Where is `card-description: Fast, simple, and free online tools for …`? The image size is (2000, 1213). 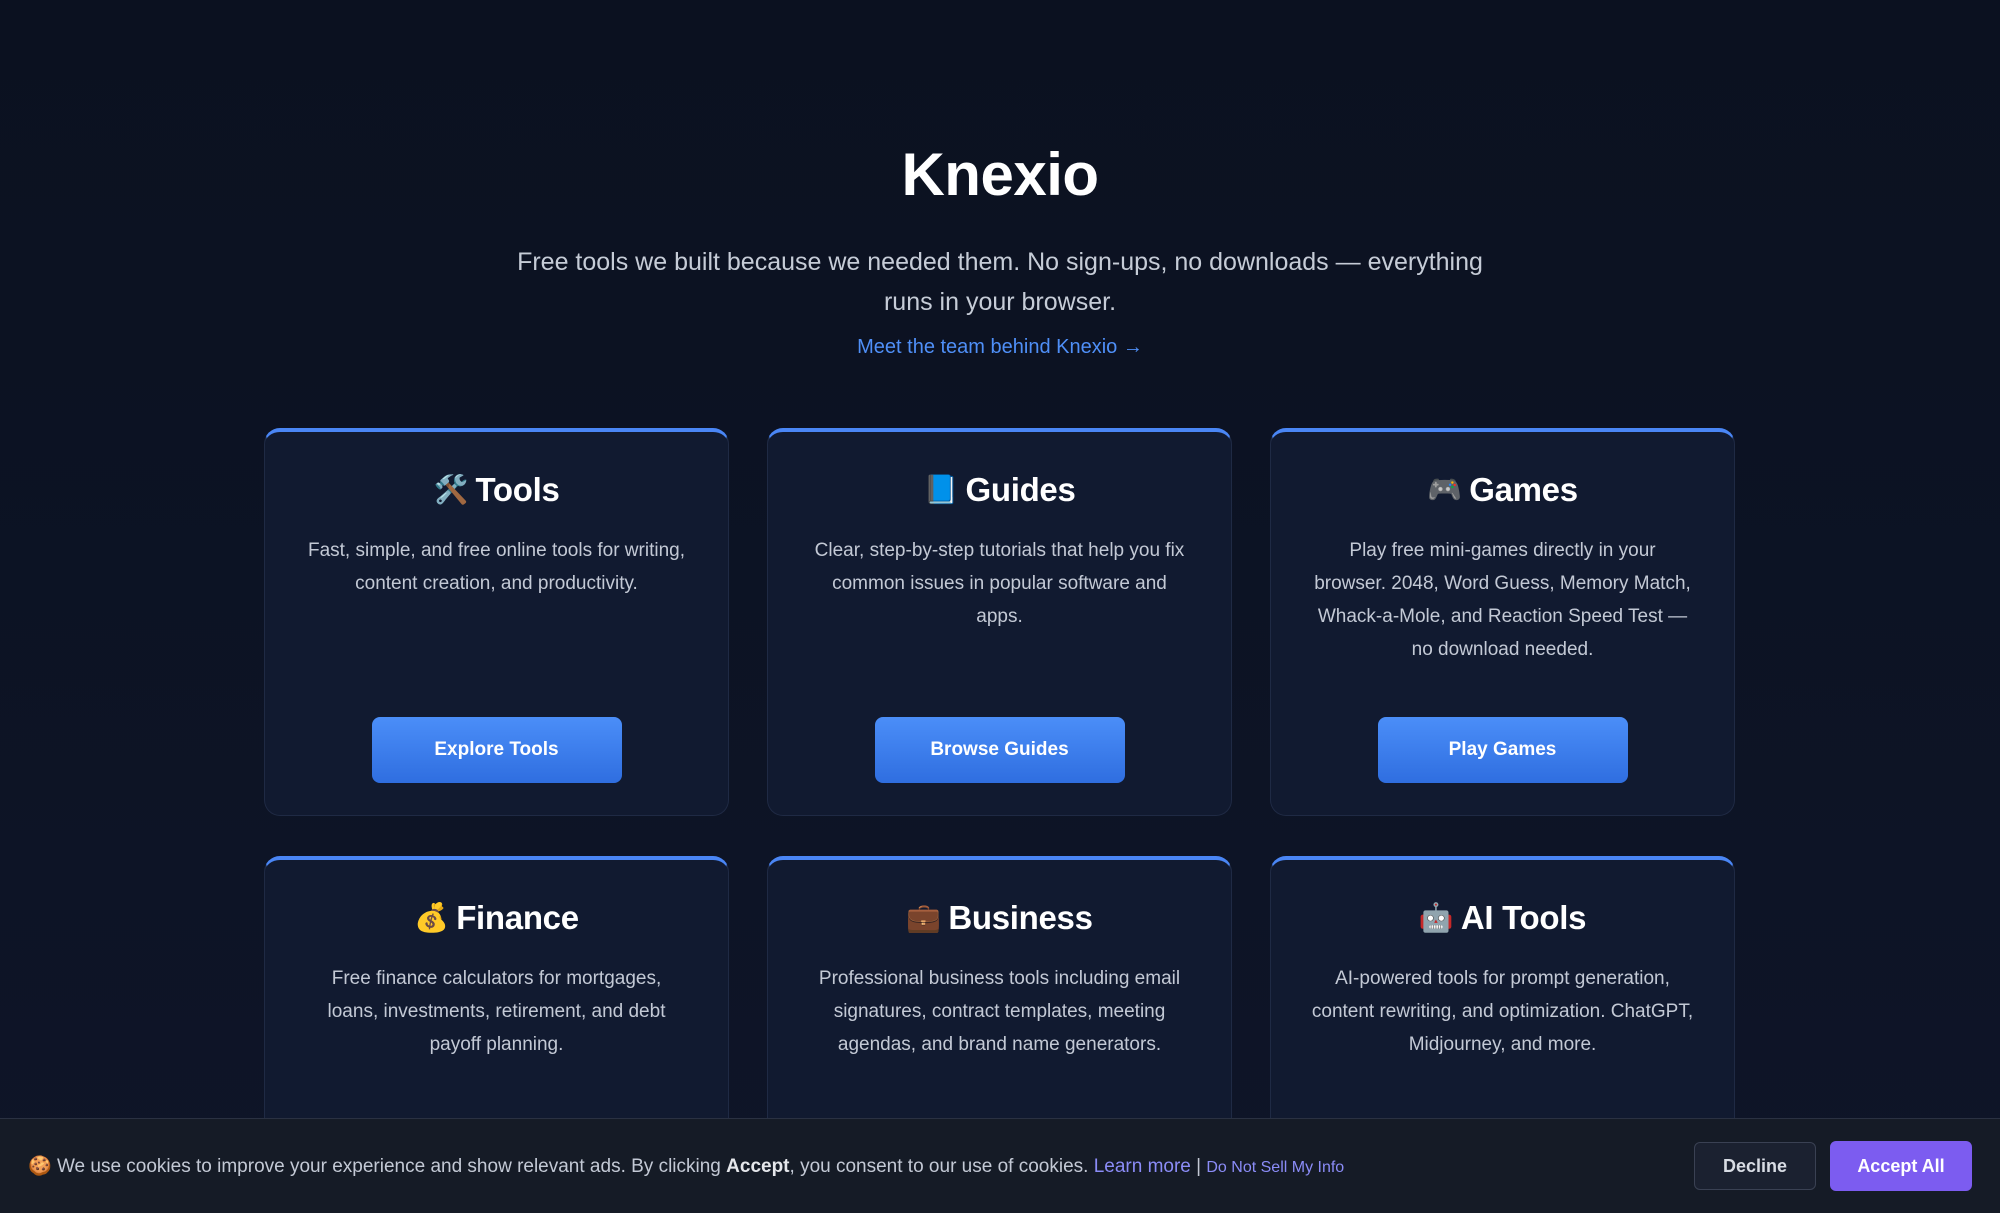
card-description: Fast, simple, and free online tools for … is located at coordinates (496, 567).